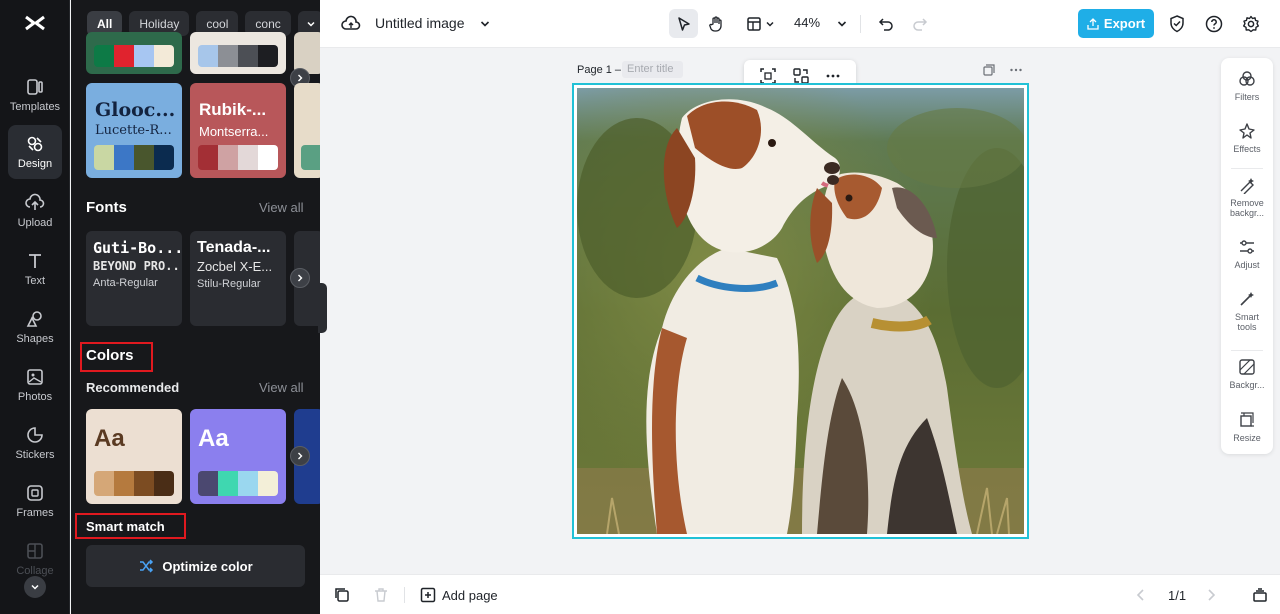  I want to click on design-icon, so click(35, 144).